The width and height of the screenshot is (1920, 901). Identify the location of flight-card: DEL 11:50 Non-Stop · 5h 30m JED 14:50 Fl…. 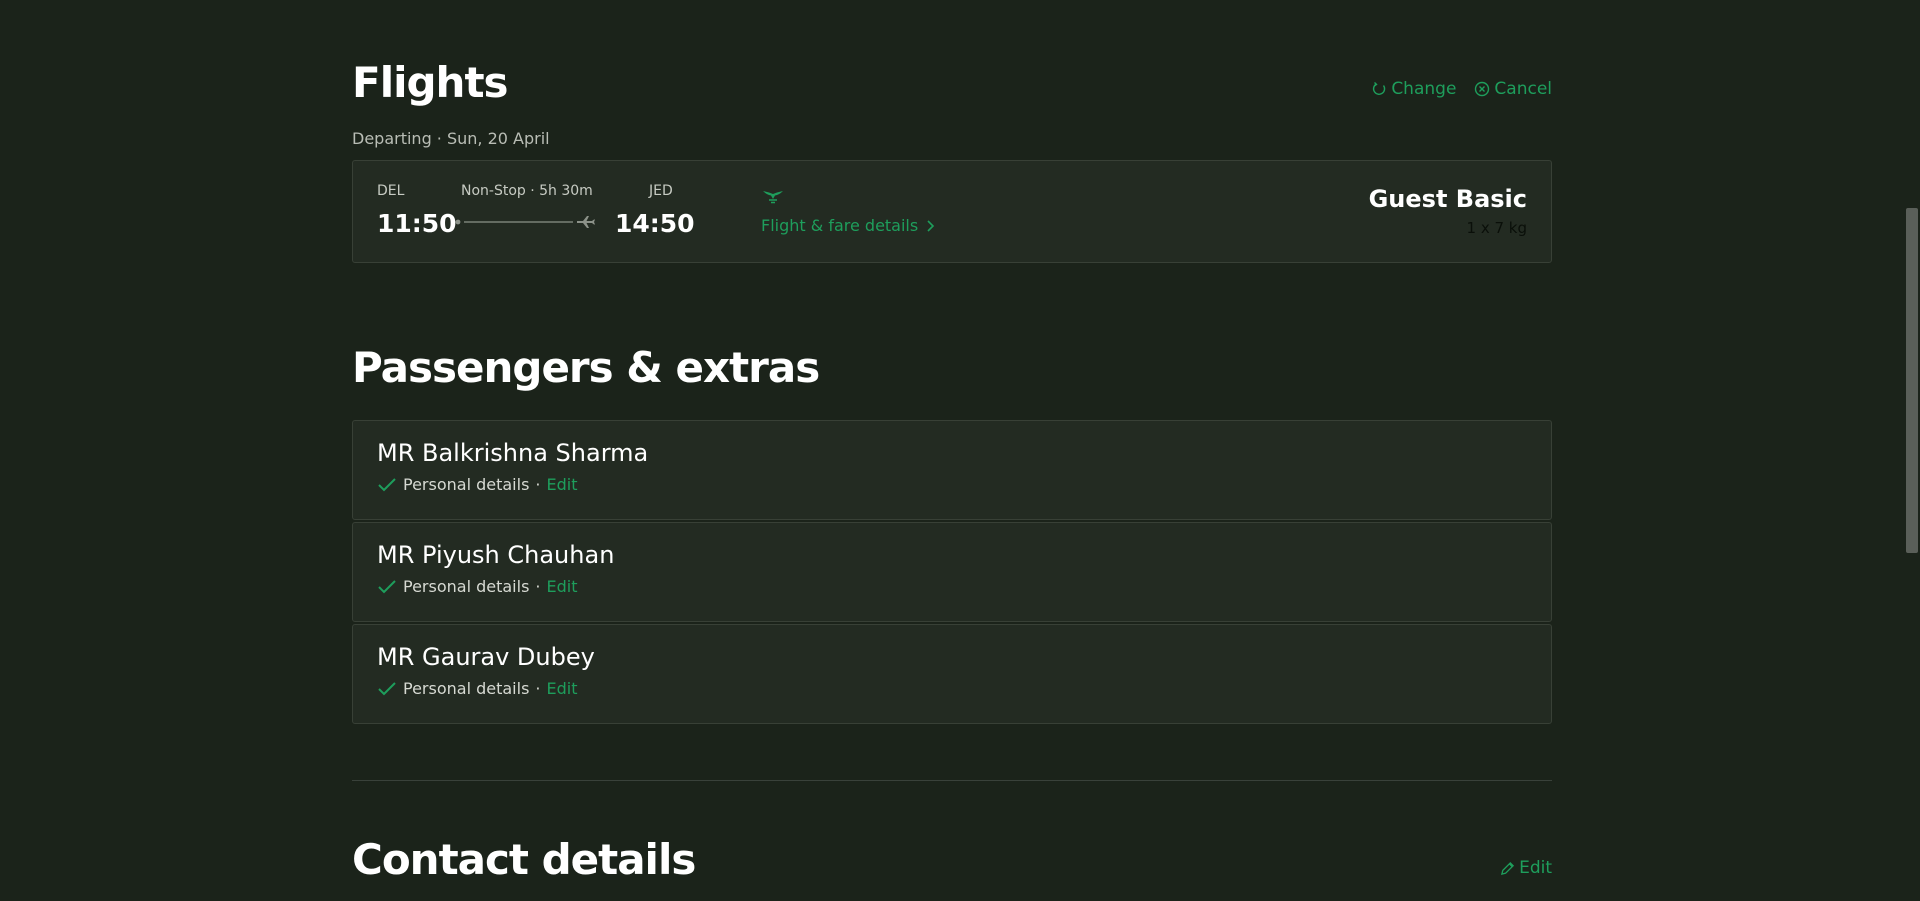
(952, 211).